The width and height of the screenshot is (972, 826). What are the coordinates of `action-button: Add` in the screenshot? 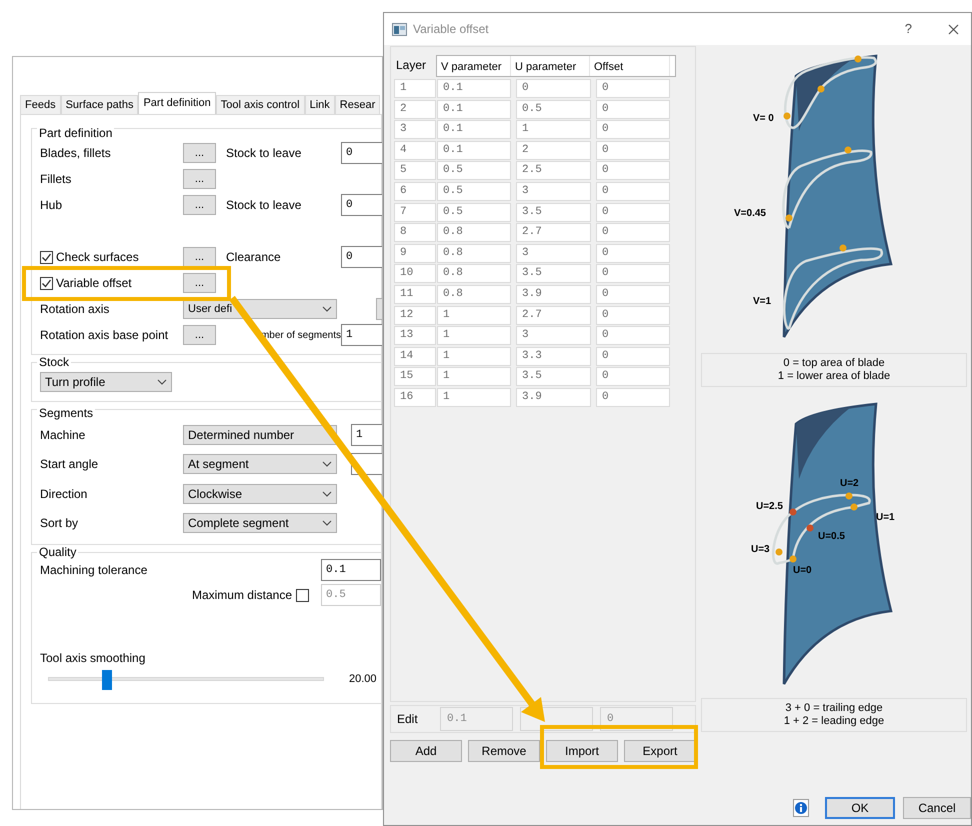 It's located at (426, 751).